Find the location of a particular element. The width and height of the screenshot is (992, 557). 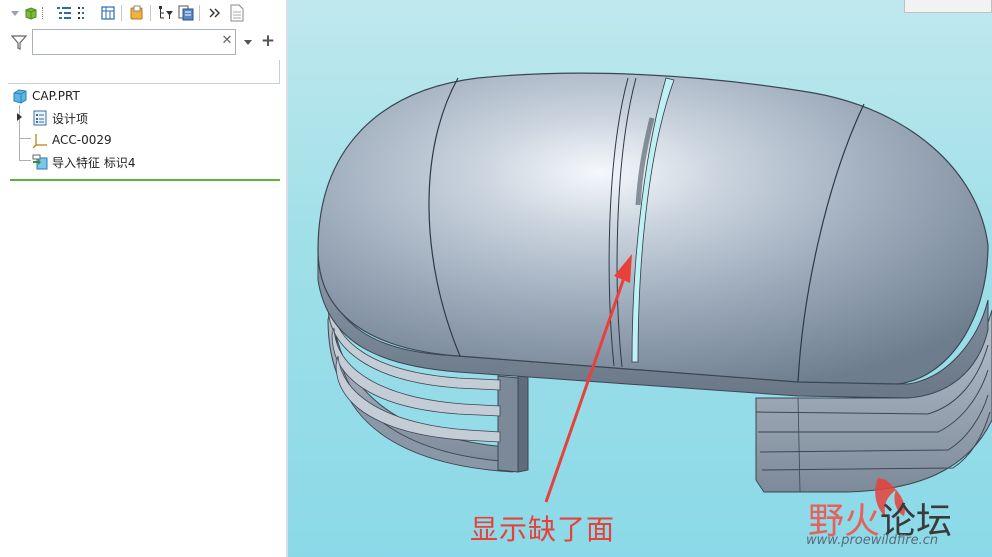

folder-icon is located at coordinates (136, 12).